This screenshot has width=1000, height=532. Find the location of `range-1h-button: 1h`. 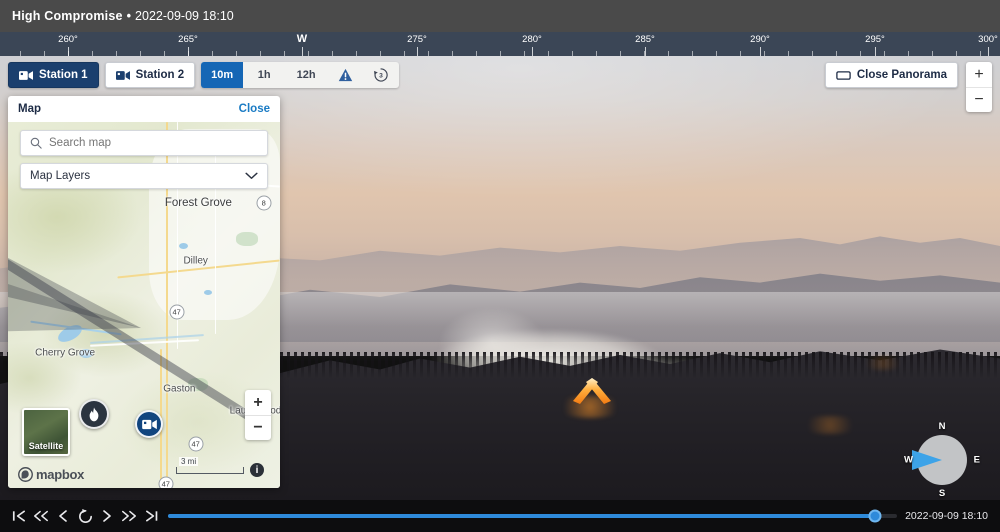

range-1h-button: 1h is located at coordinates (264, 75).